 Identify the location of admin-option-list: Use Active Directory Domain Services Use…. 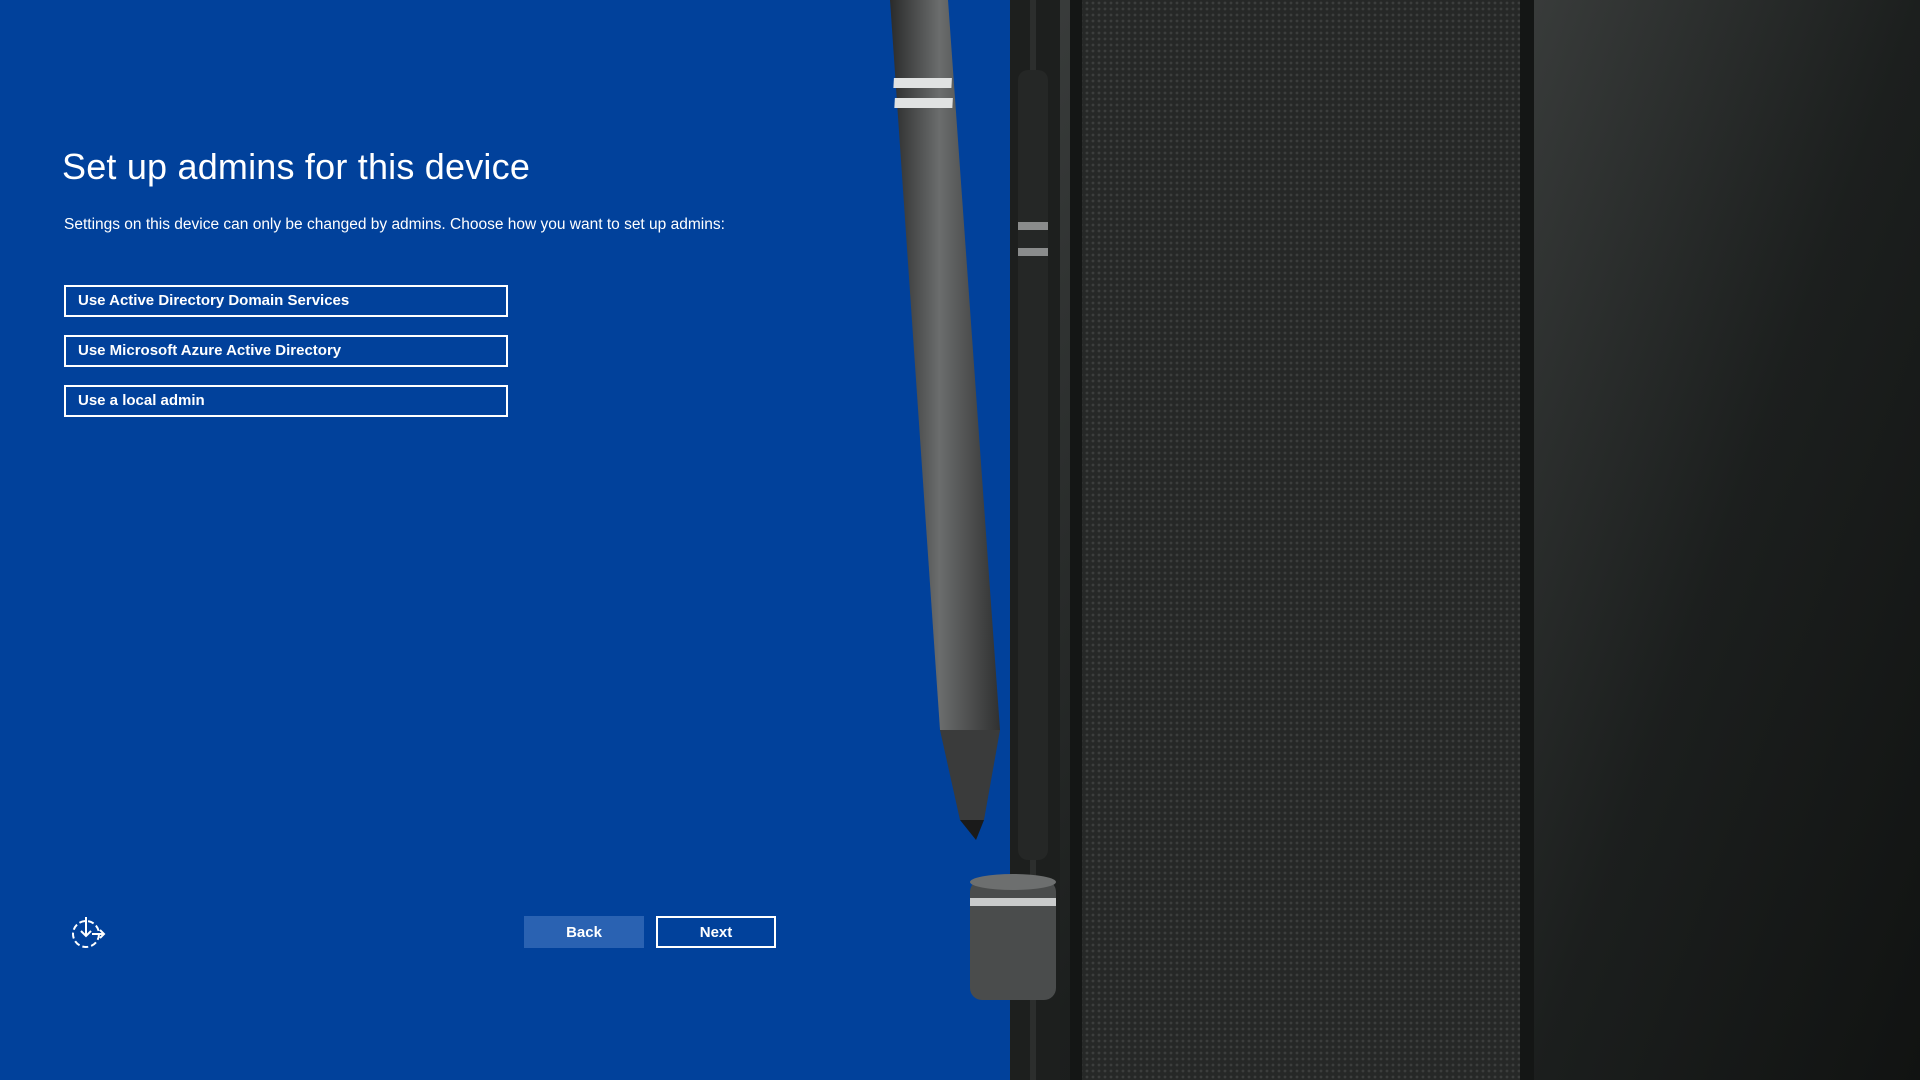
(286, 360).